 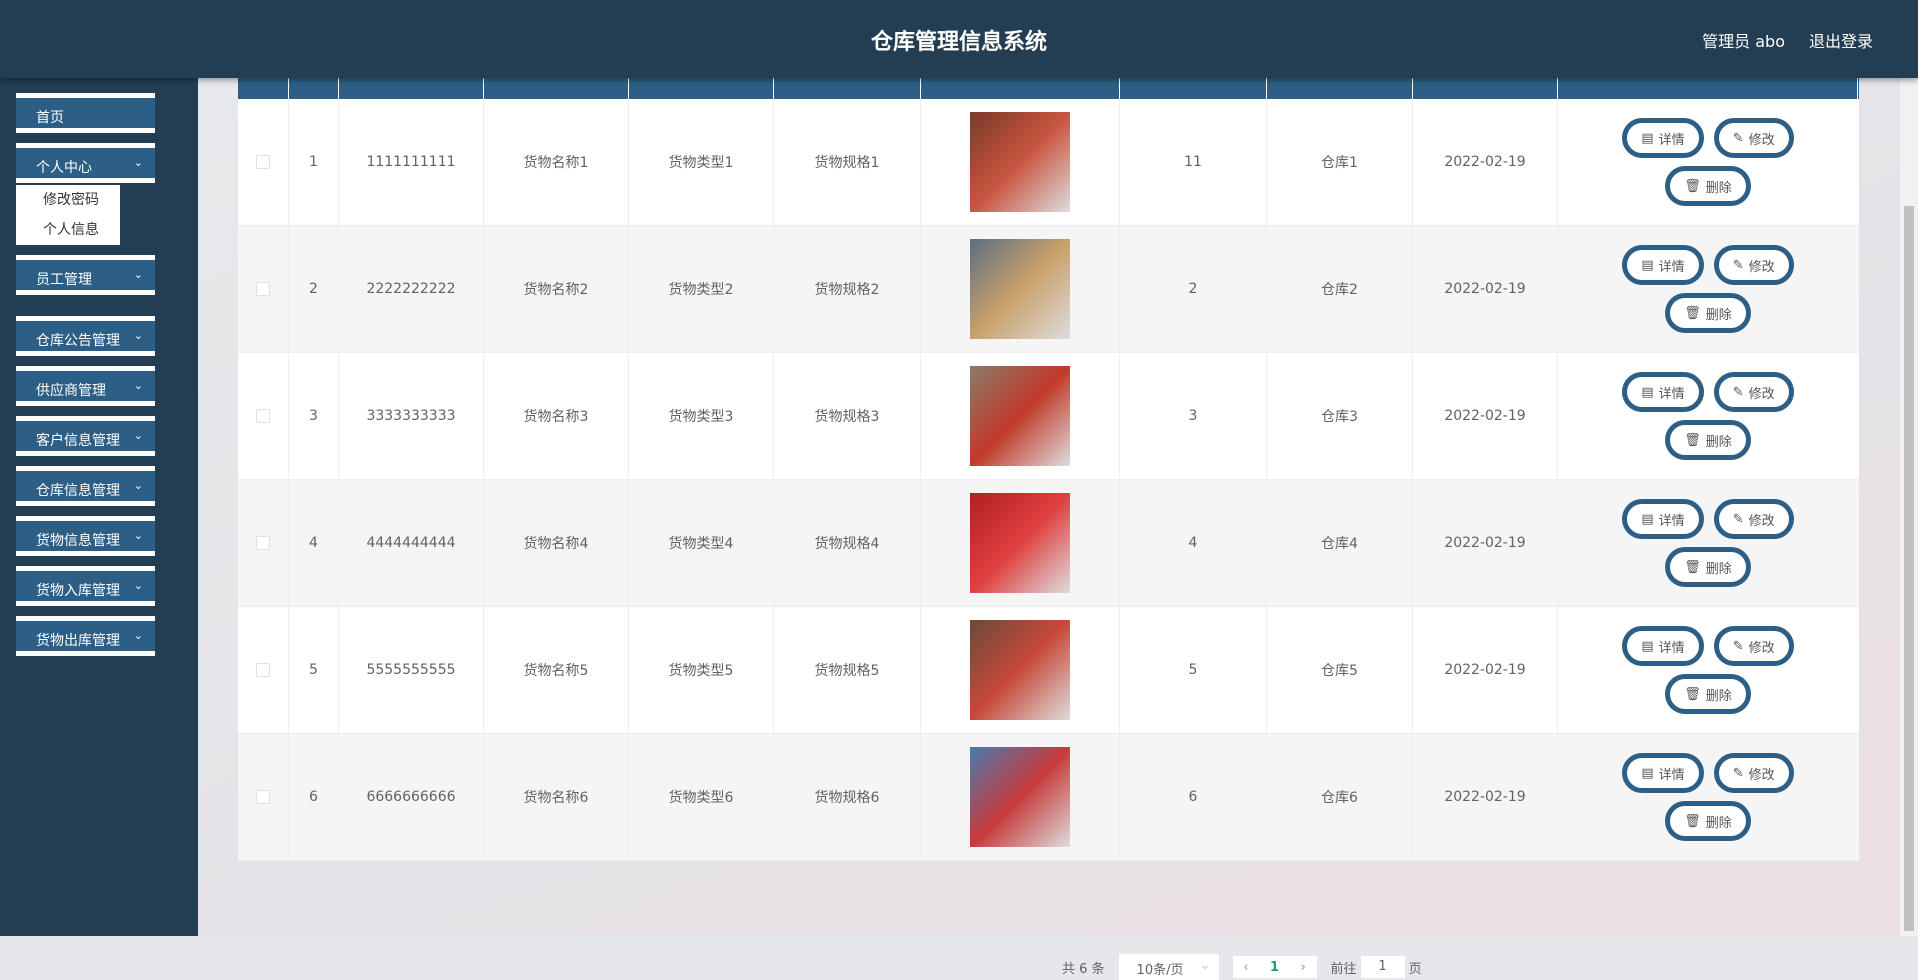 What do you see at coordinates (314, 162) in the screenshot?
I see `cell-index: 1` at bounding box center [314, 162].